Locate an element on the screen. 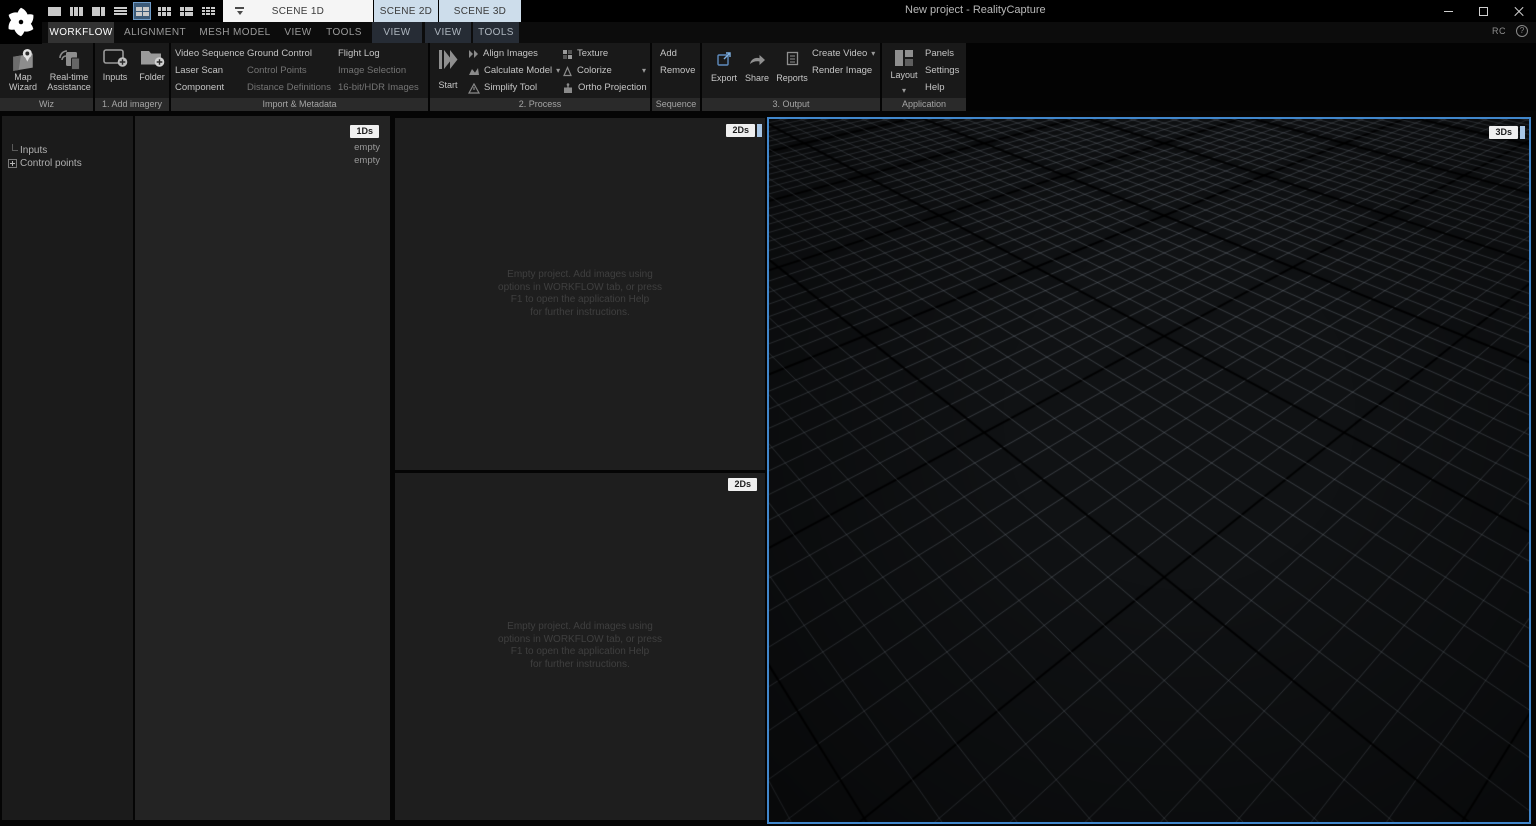 The width and height of the screenshot is (1536, 826). ribbon-item-help: Help is located at coordinates (935, 88).